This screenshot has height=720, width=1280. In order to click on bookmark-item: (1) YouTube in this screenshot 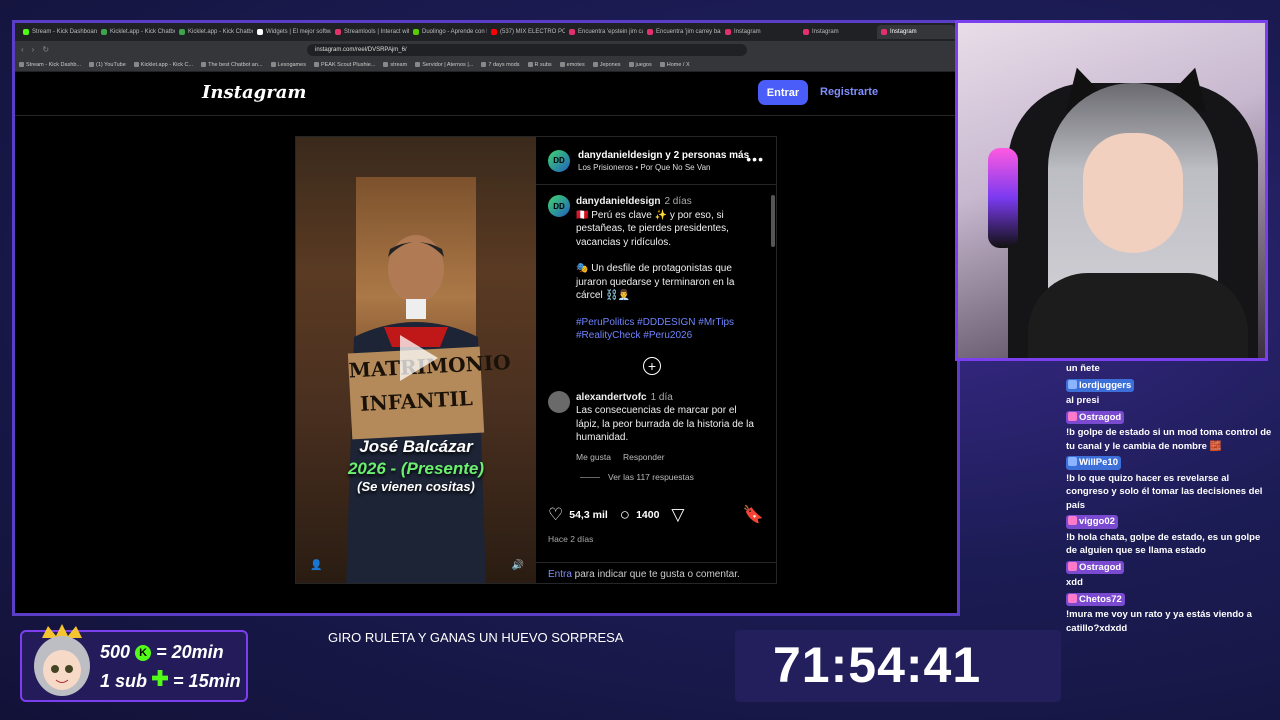, I will do `click(107, 65)`.